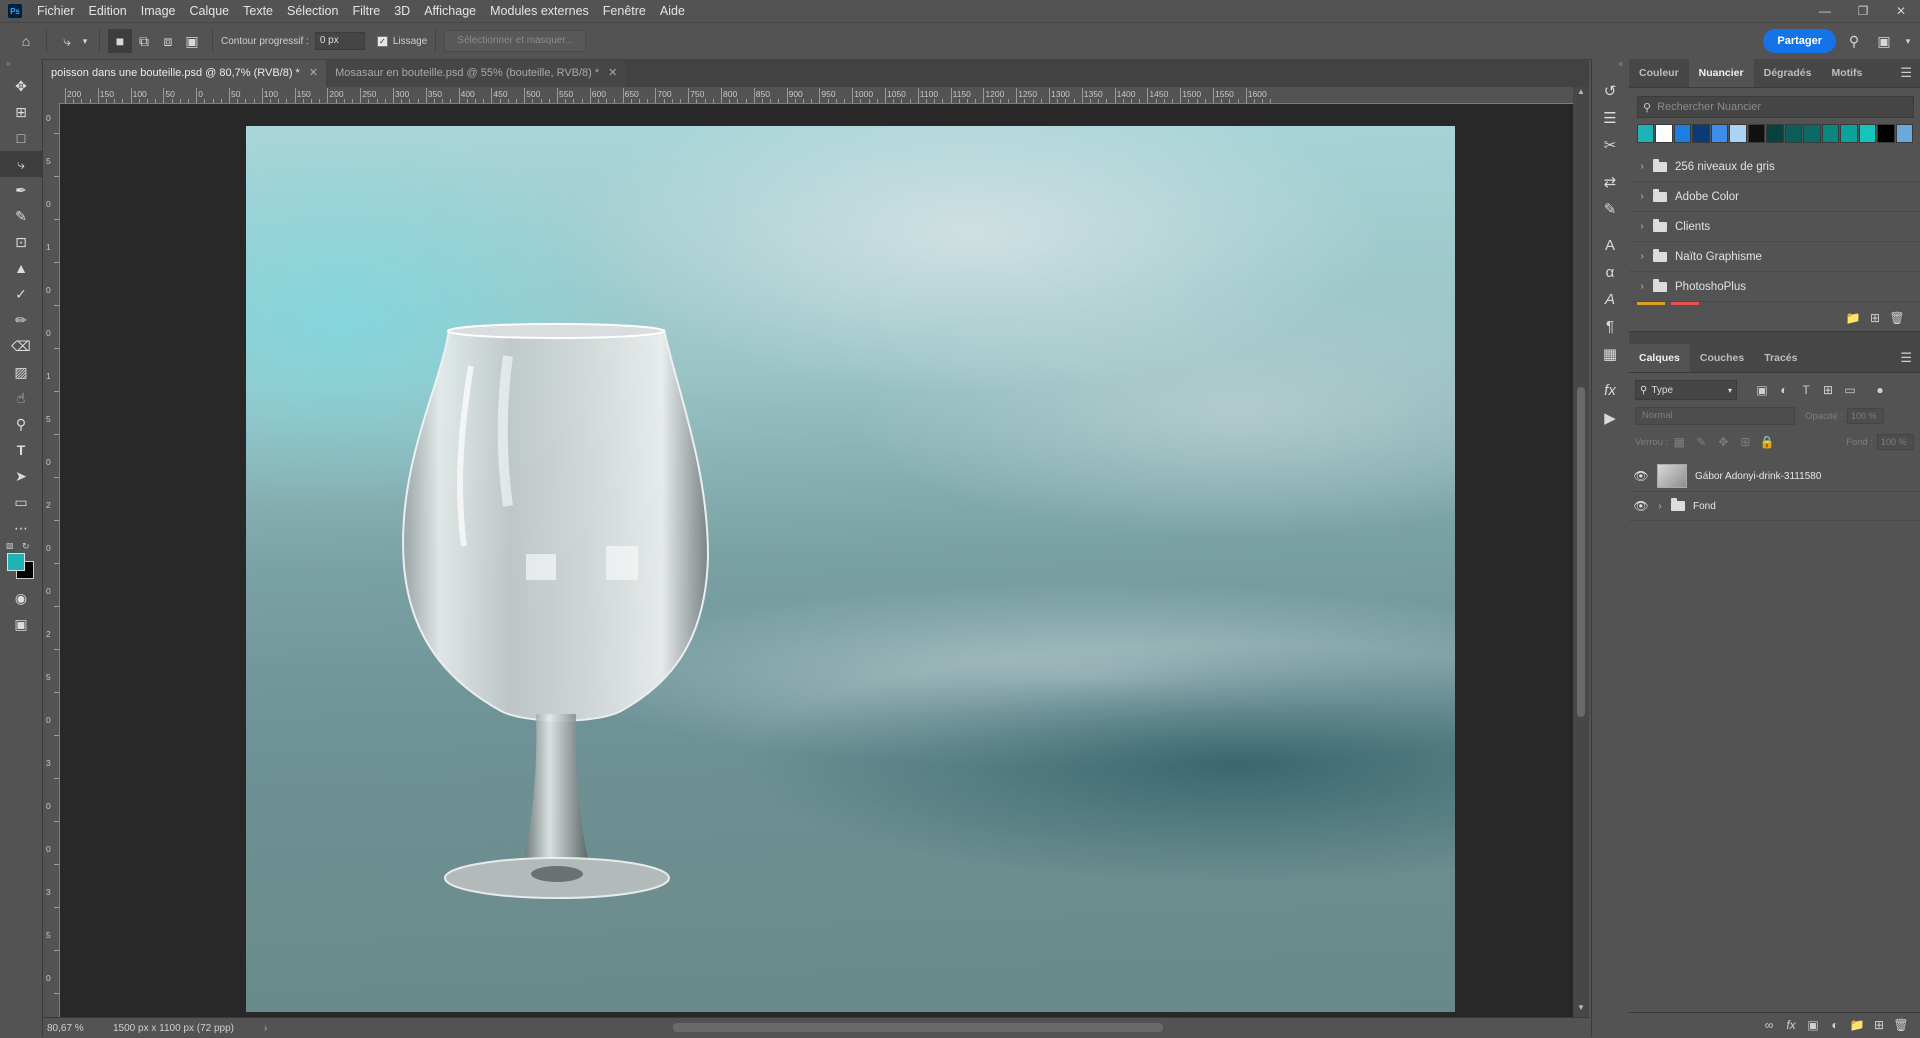 This screenshot has height=1038, width=1920. Describe the element at coordinates (21, 66) in the screenshot. I see `collapse-icon: »` at that location.